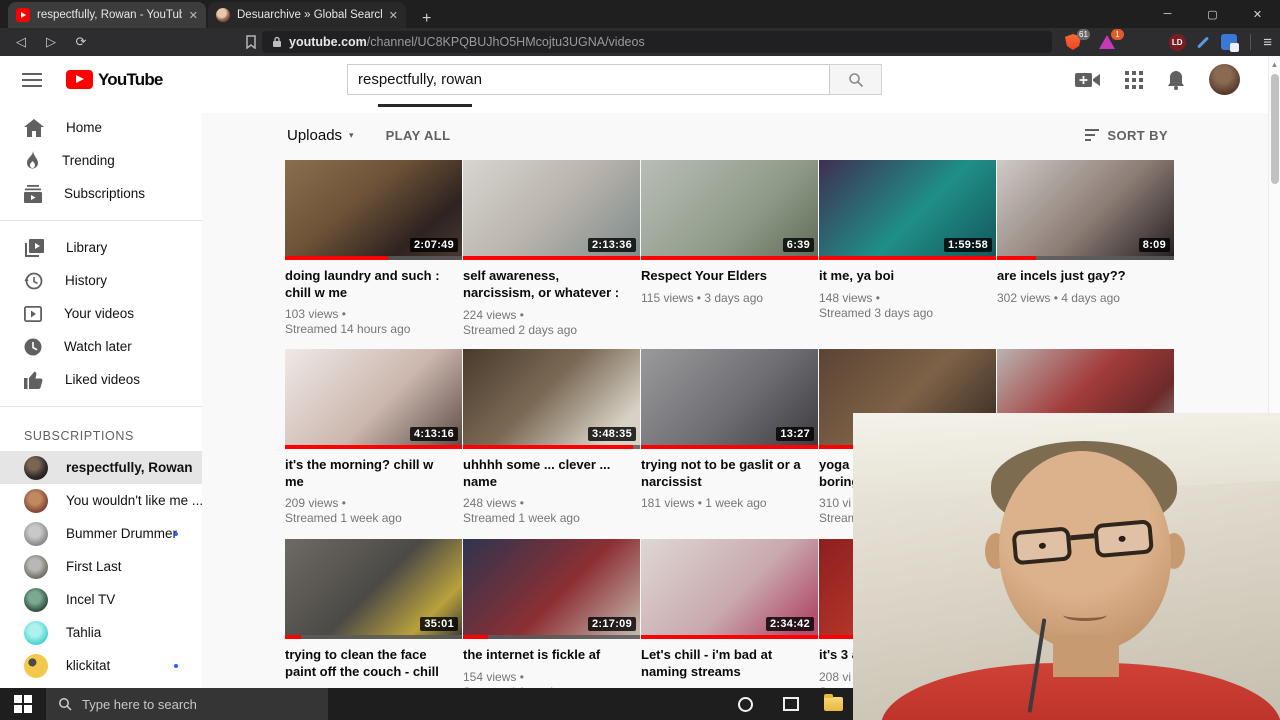  What do you see at coordinates (114, 80) in the screenshot?
I see `youtube-logo: YouTube` at bounding box center [114, 80].